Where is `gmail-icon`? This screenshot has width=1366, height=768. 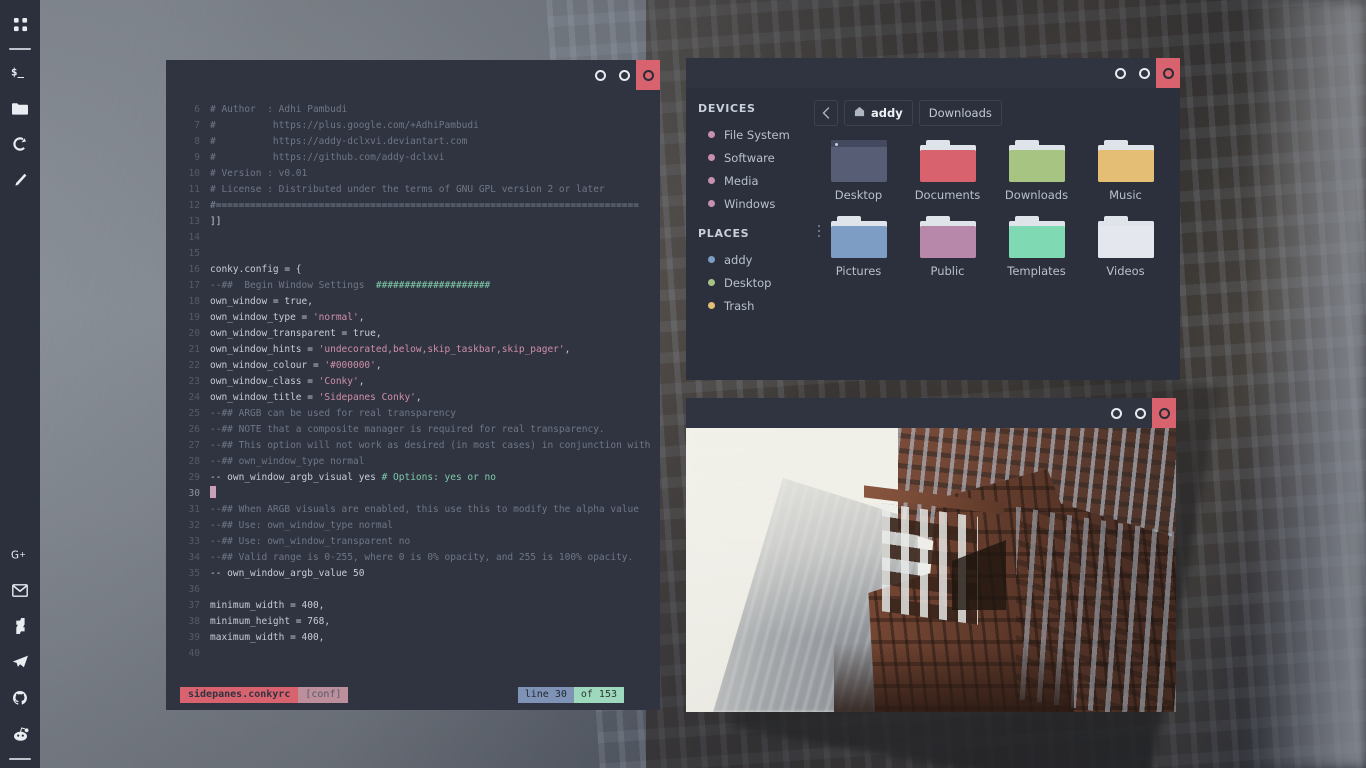
gmail-icon is located at coordinates (20, 590).